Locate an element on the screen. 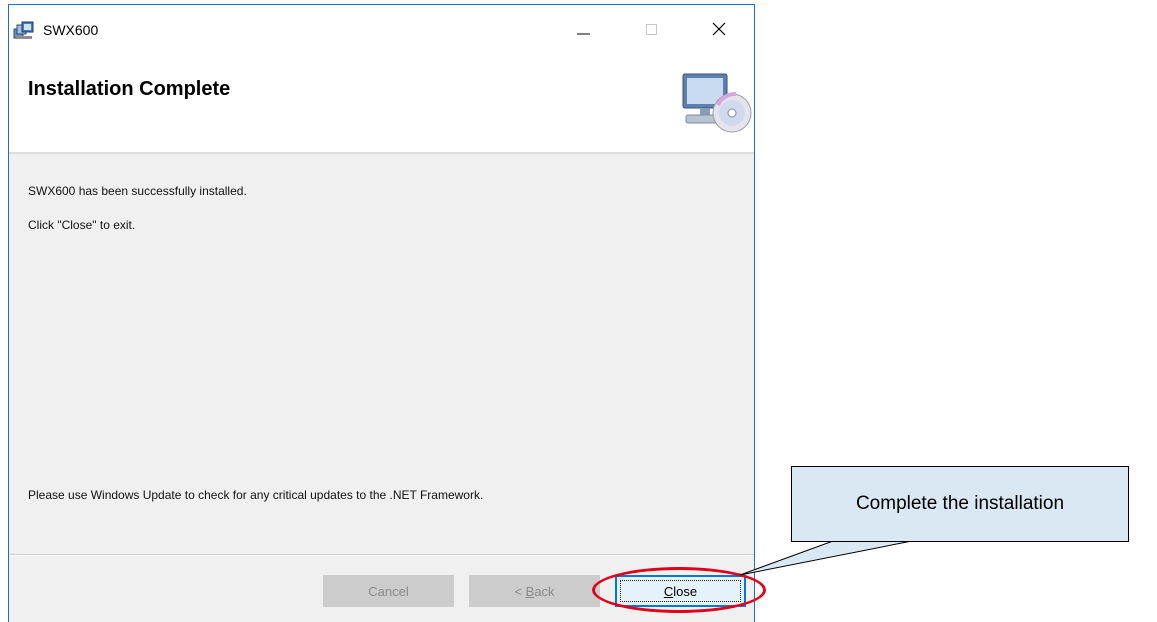 The height and width of the screenshot is (622, 1157). minimize-button is located at coordinates (583, 31).